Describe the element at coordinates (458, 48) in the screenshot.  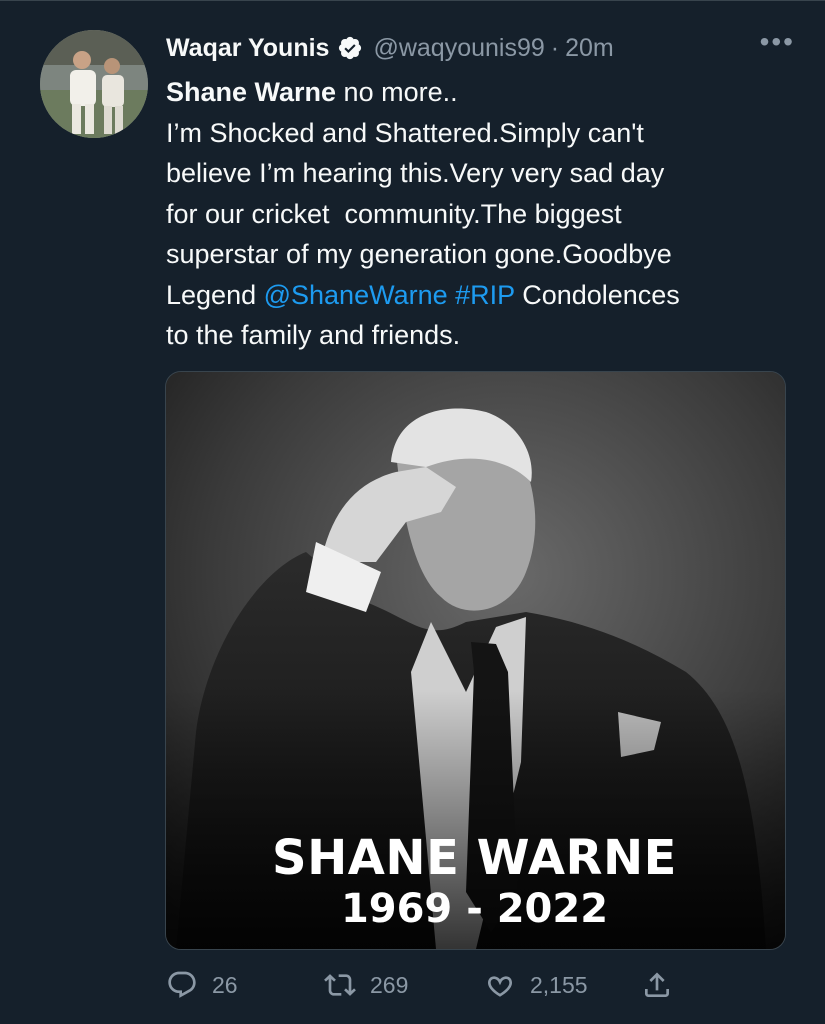
I see `author-handle: @waqyounis99` at that location.